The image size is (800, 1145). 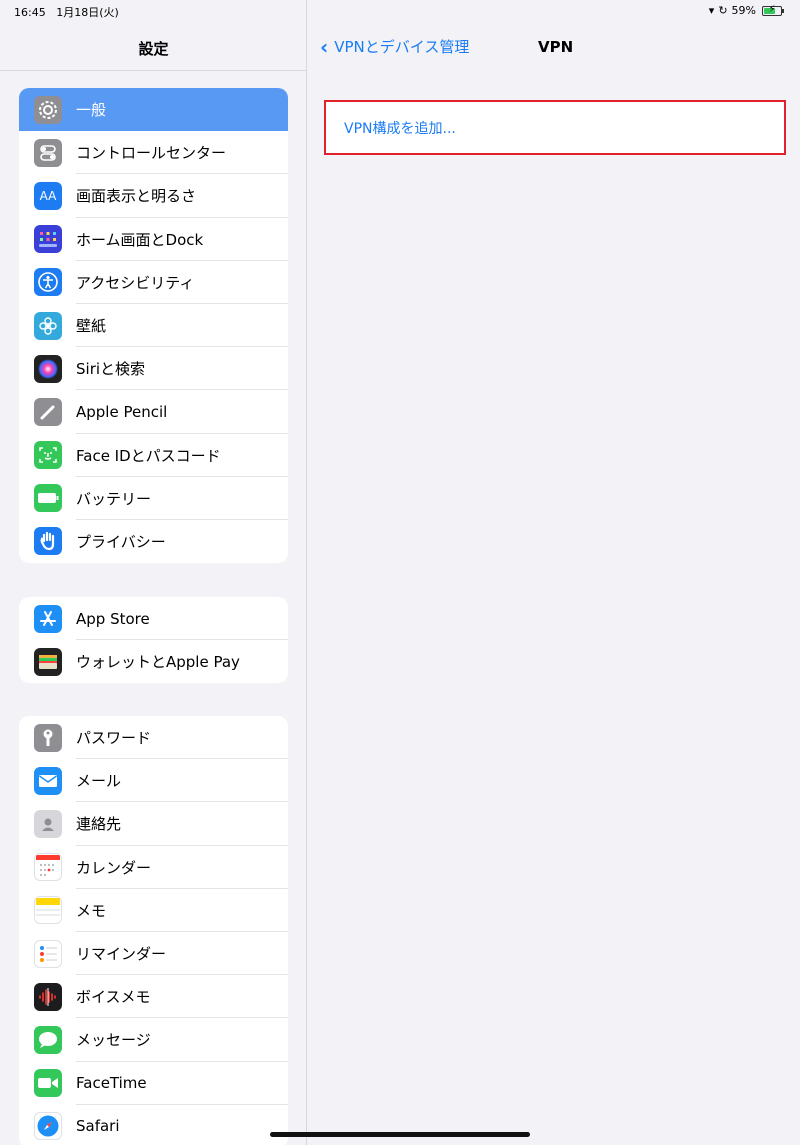 I want to click on sidebar-item-label: コントロールセンター, so click(x=151, y=153).